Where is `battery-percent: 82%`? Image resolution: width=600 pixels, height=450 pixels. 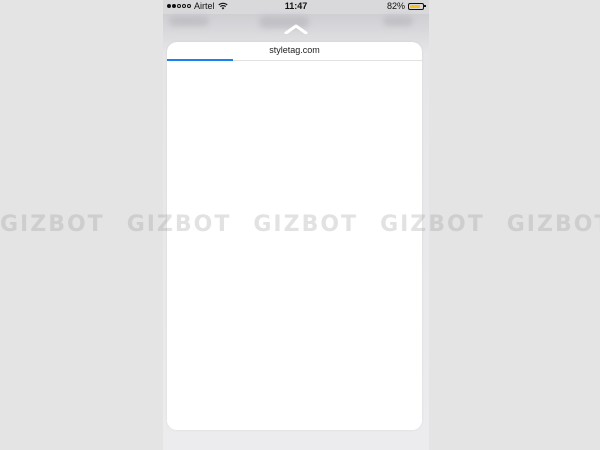
battery-percent: 82% is located at coordinates (395, 6).